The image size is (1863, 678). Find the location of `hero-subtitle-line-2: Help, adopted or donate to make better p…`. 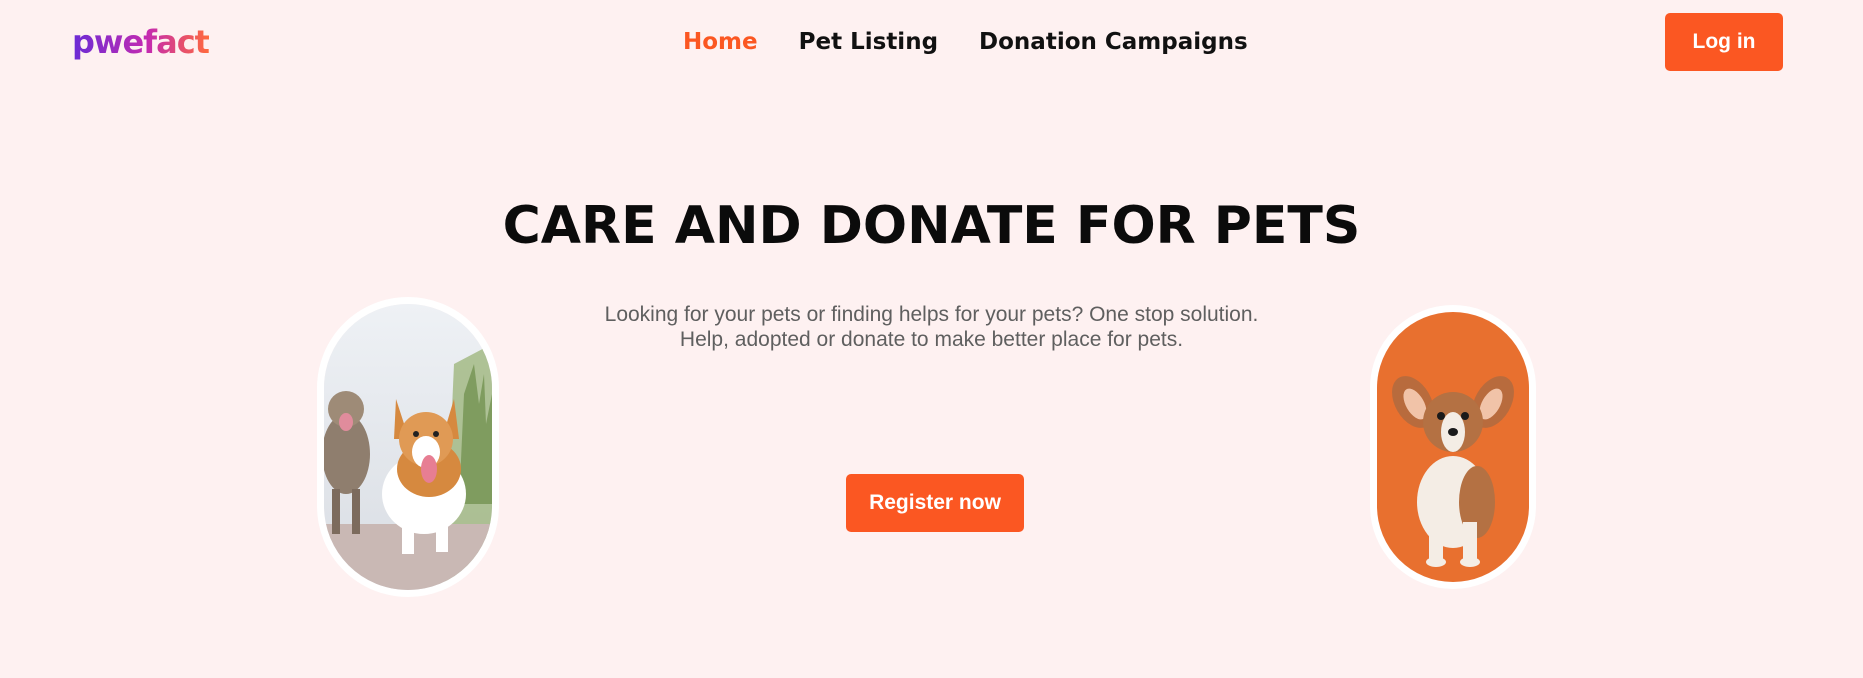

hero-subtitle-line-2: Help, adopted or donate to make better p… is located at coordinates (931, 339).